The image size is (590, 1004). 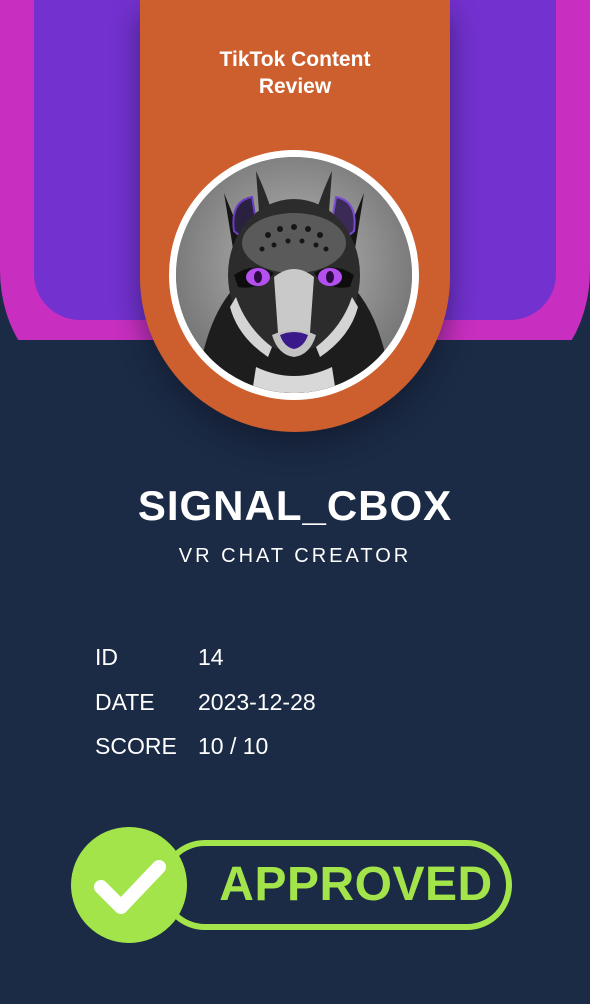 What do you see at coordinates (211, 657) in the screenshot?
I see `detail-value: 14` at bounding box center [211, 657].